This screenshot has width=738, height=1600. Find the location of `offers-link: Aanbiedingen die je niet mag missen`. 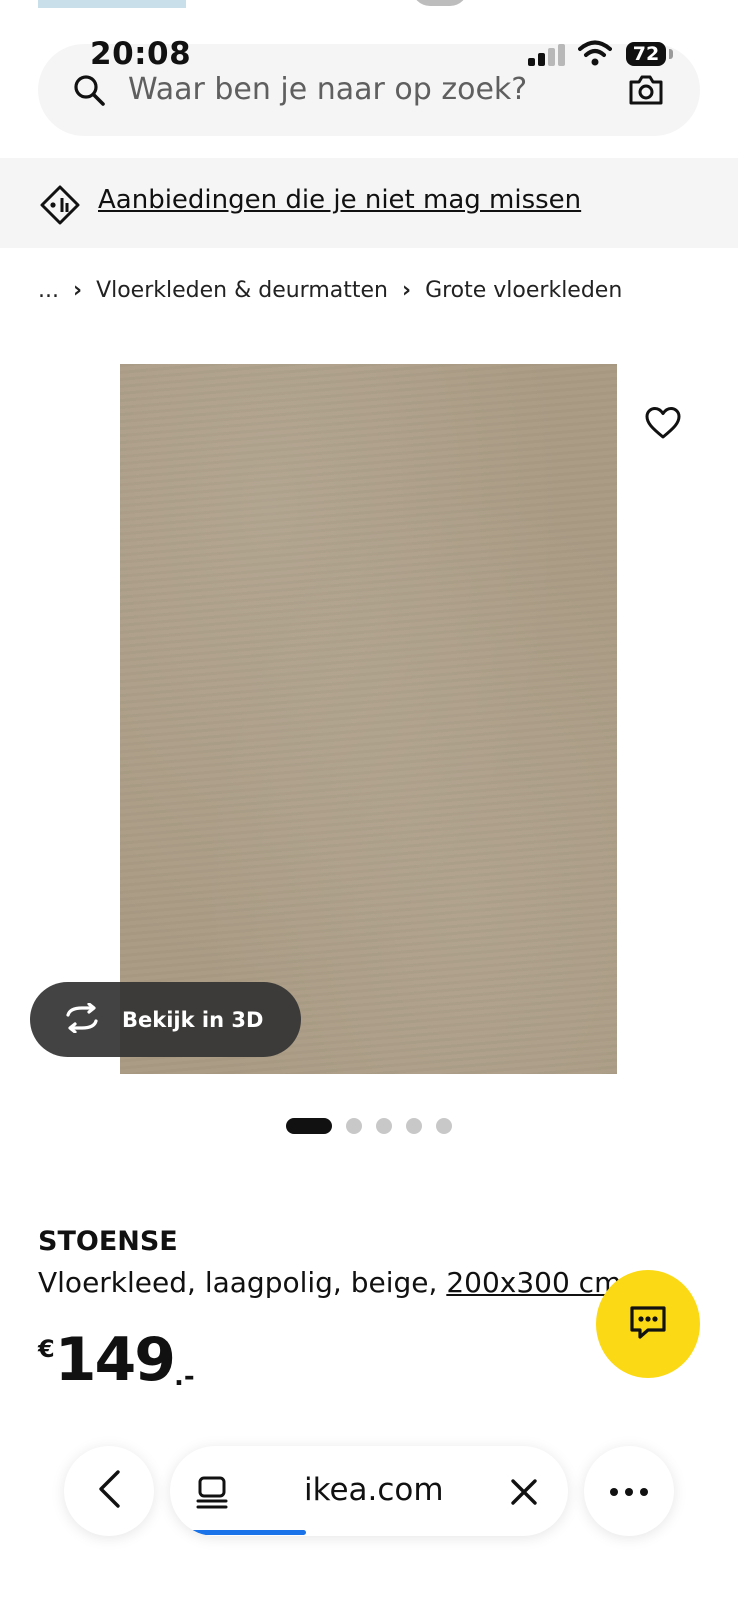

offers-link: Aanbiedingen die je niet mag missen is located at coordinates (339, 200).